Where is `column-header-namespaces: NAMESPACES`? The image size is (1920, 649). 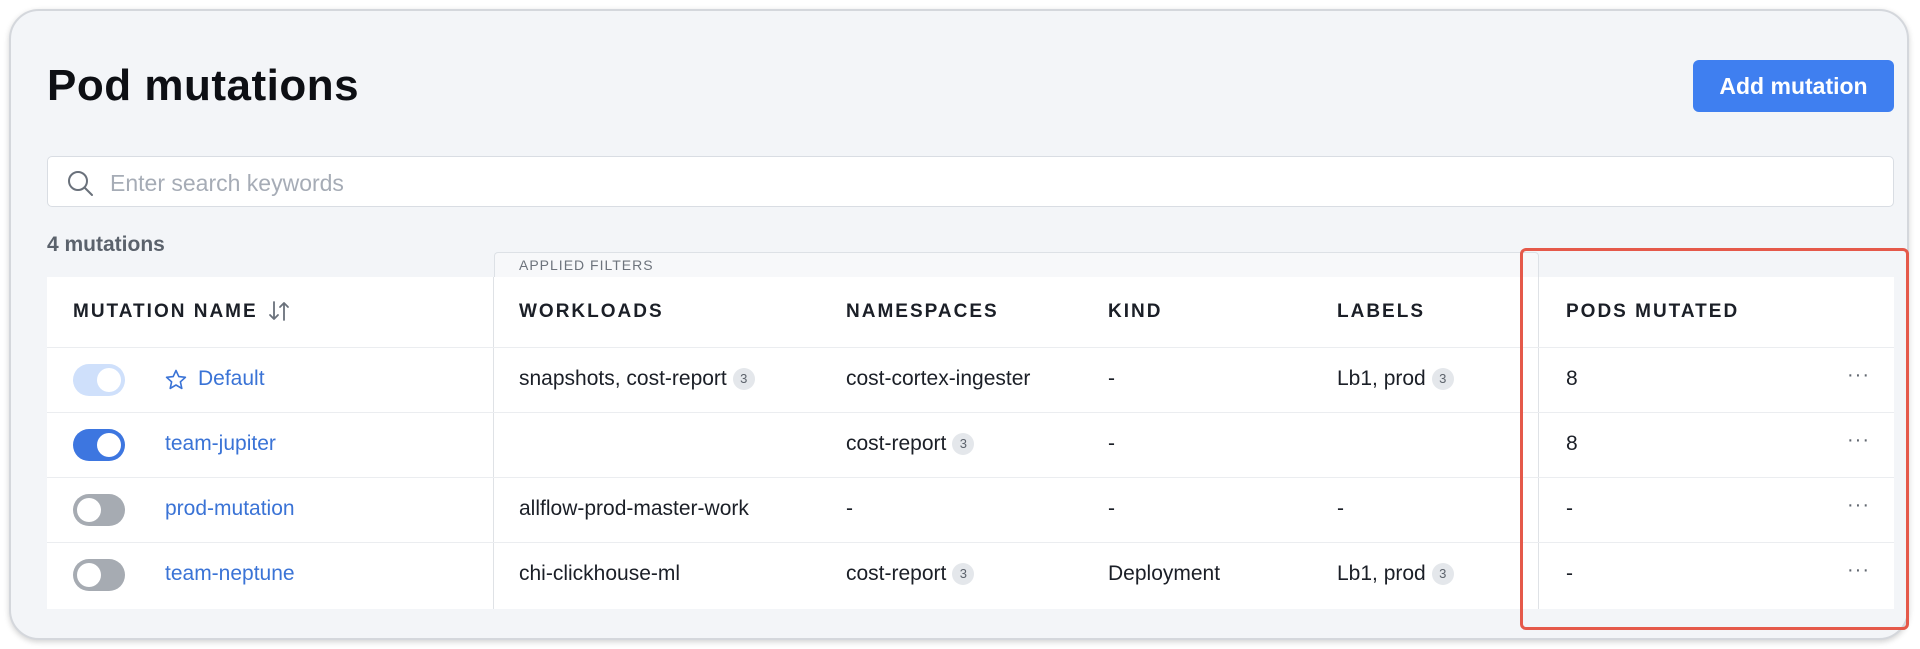
column-header-namespaces: NAMESPACES is located at coordinates (922, 311).